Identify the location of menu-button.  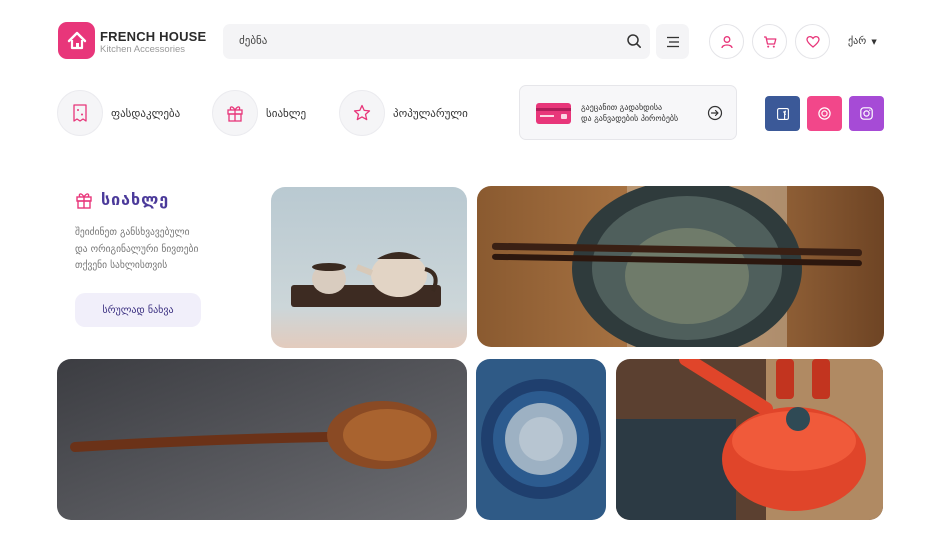
(672, 41).